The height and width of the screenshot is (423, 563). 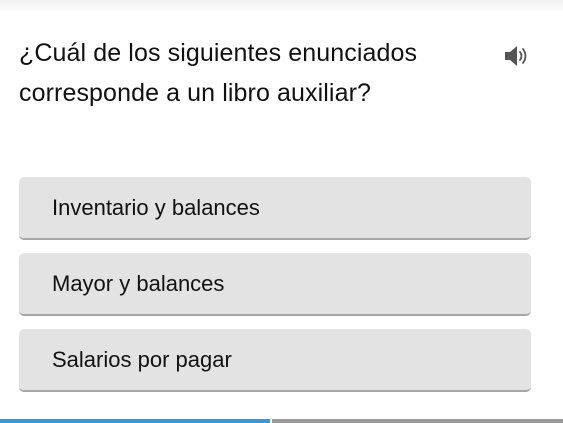 I want to click on answer-option-label: Mayor y balances, so click(x=138, y=283).